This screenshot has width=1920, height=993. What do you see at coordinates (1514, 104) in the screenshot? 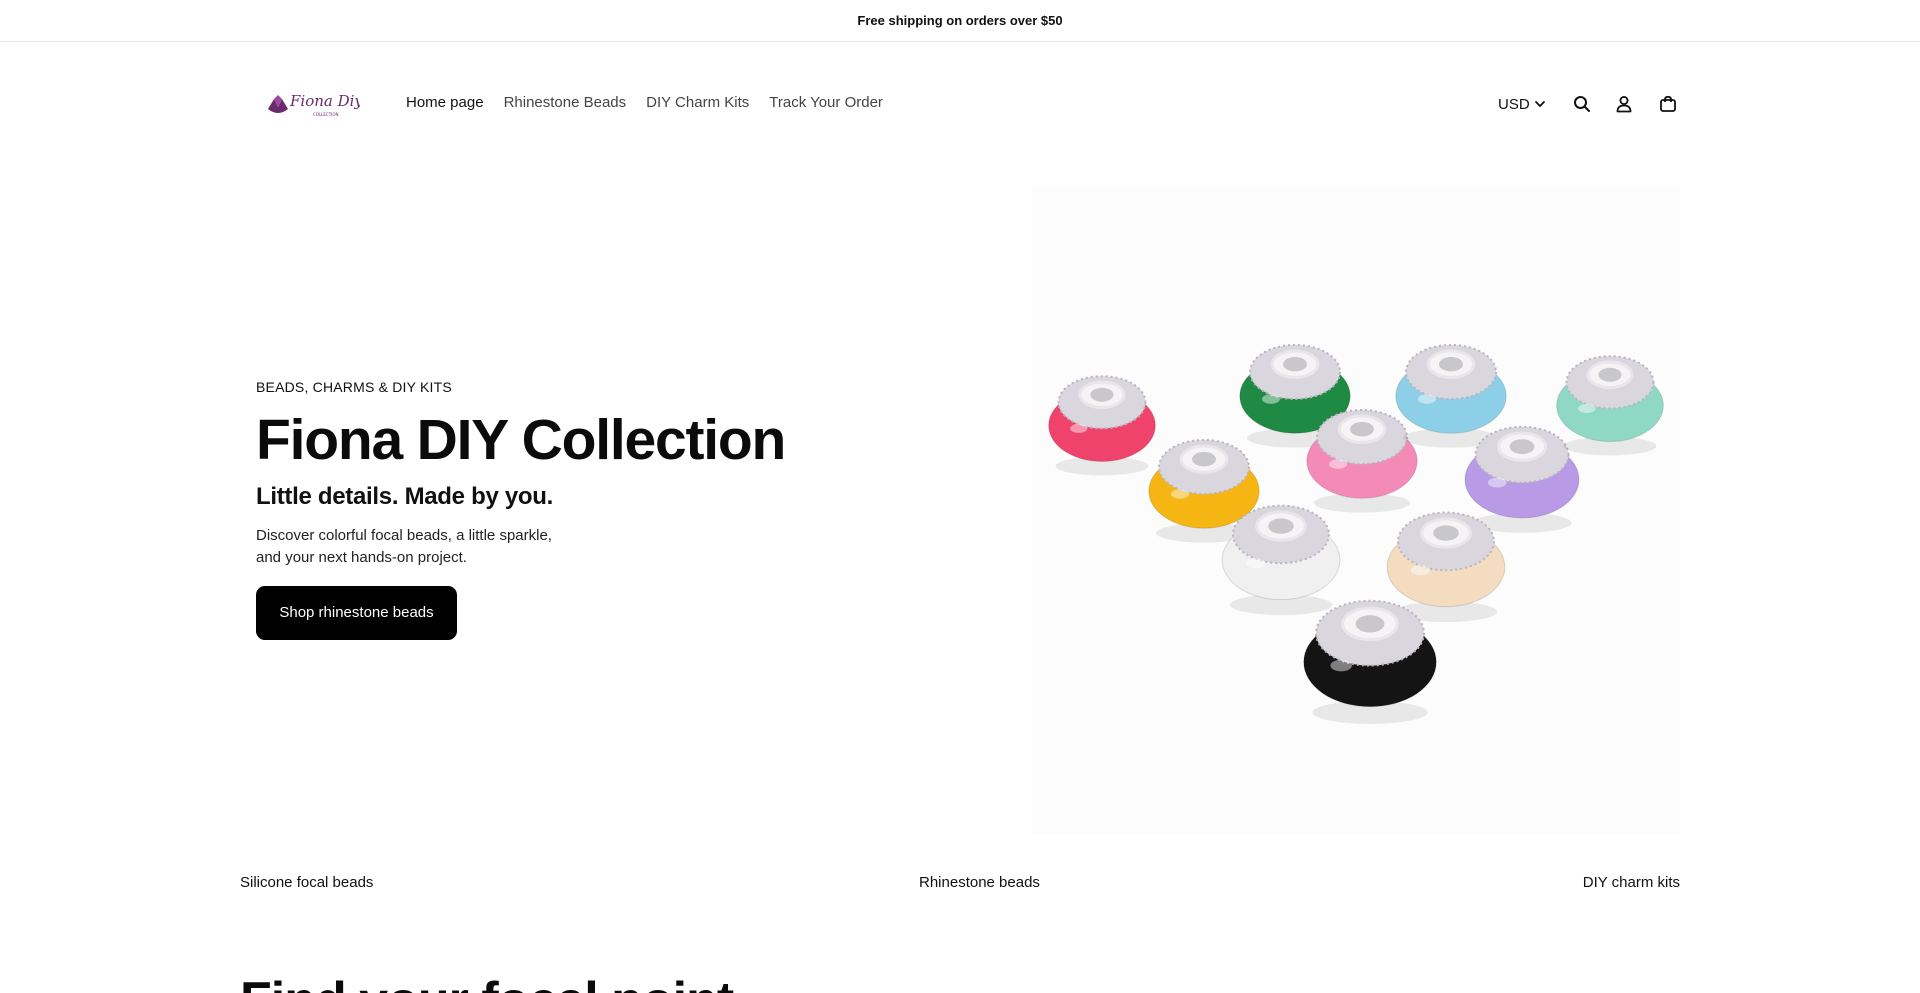
I see `currency-label: USD` at bounding box center [1514, 104].